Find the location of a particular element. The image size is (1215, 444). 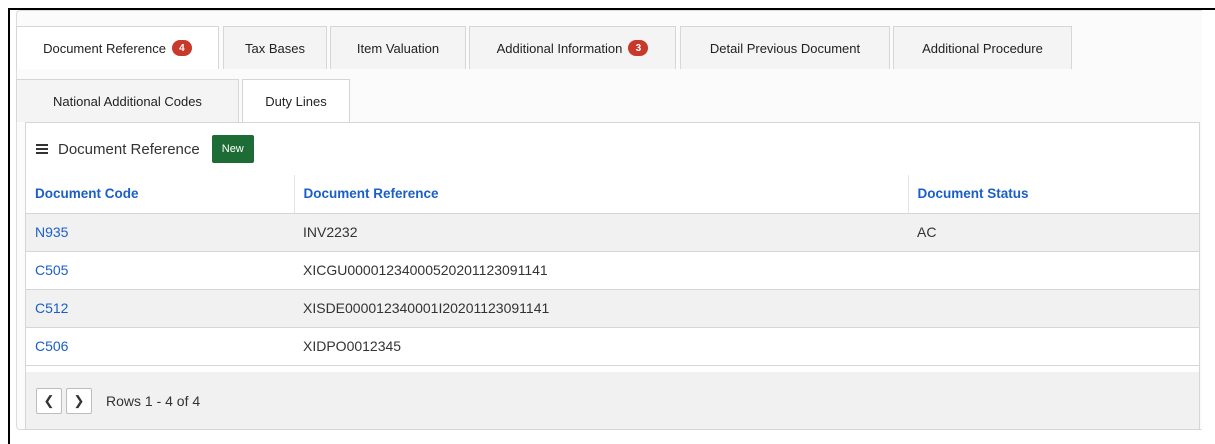

tab-label: Tax Bases is located at coordinates (275, 48).